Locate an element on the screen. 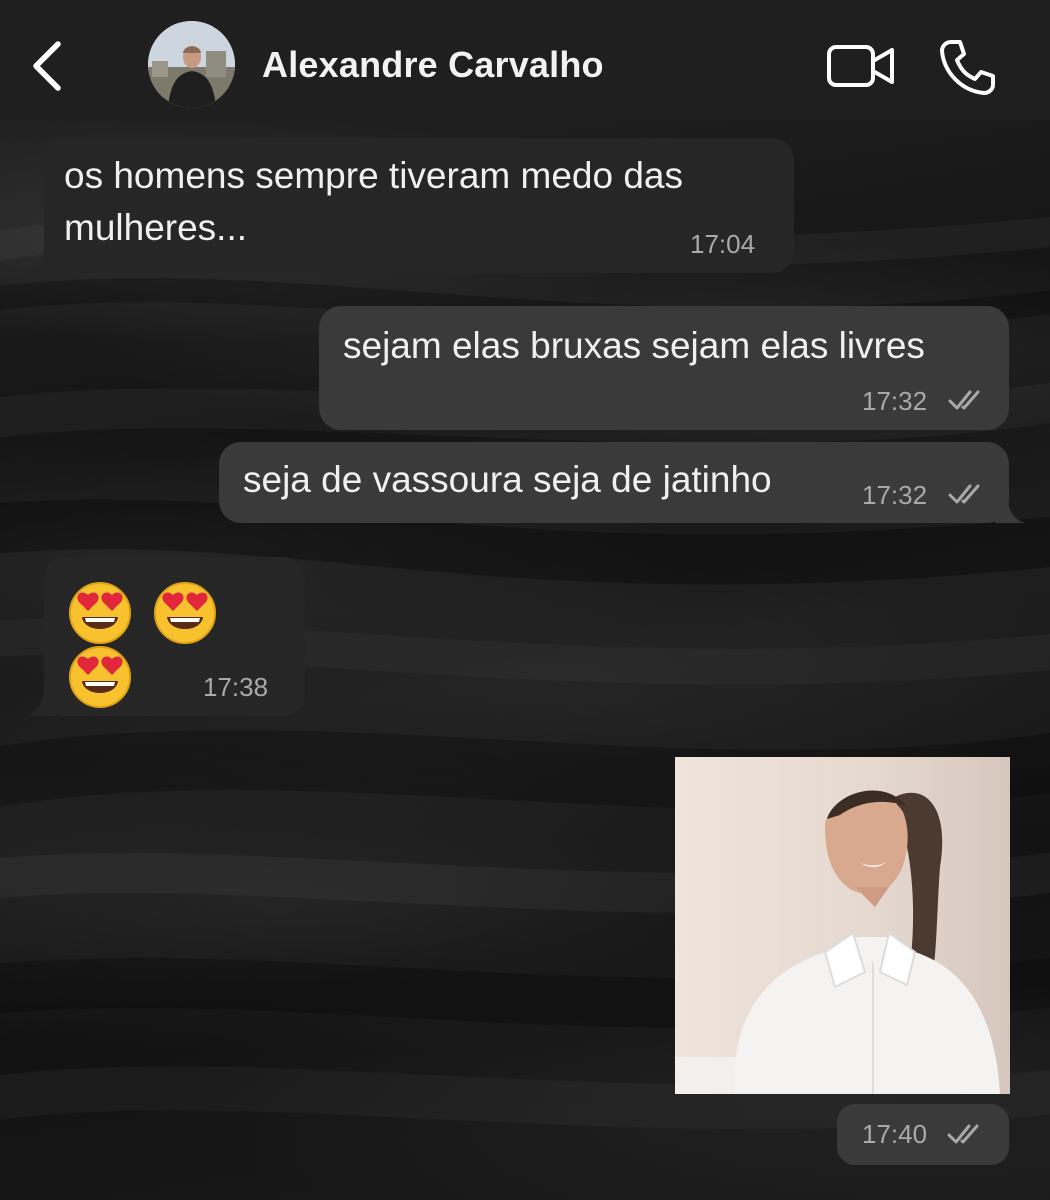 The height and width of the screenshot is (1200, 1050). contact-avatar is located at coordinates (191, 64).